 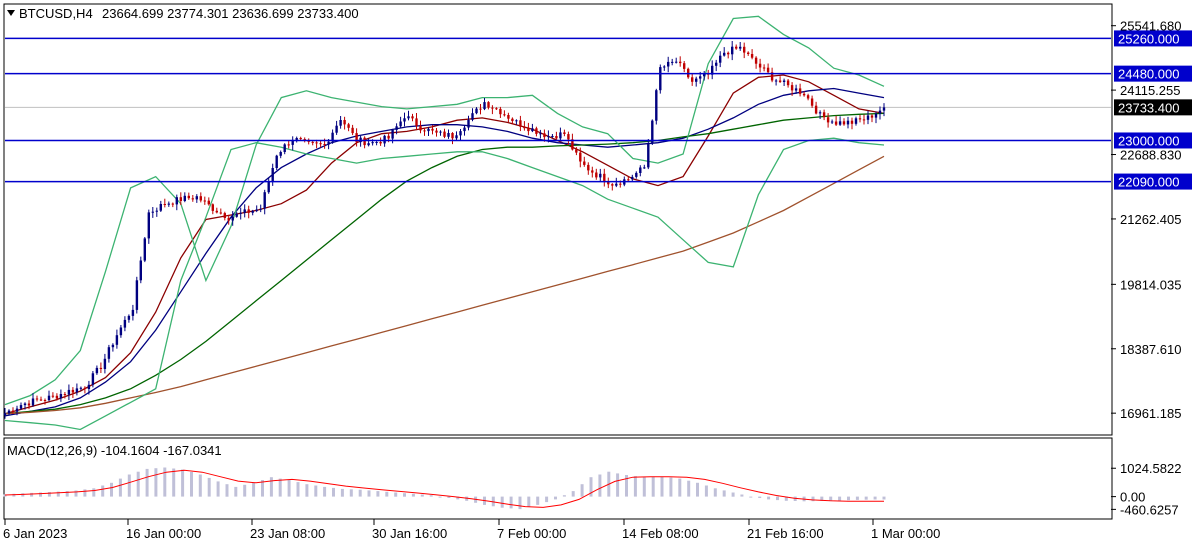 What do you see at coordinates (1149, 509) in the screenshot?
I see `macd-y-tick-label: -460.6257` at bounding box center [1149, 509].